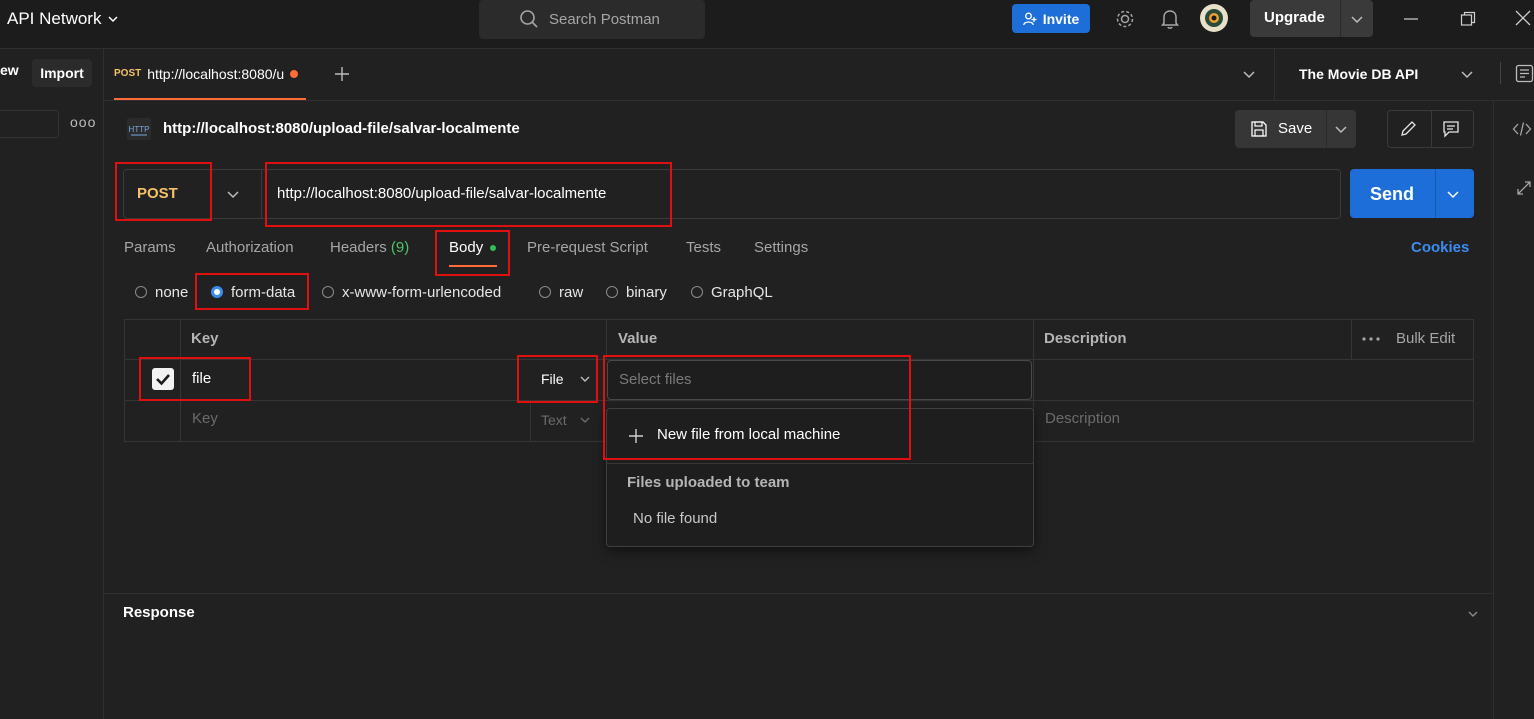 The width and height of the screenshot is (1534, 719). I want to click on radio-raw-label: raw, so click(571, 292).